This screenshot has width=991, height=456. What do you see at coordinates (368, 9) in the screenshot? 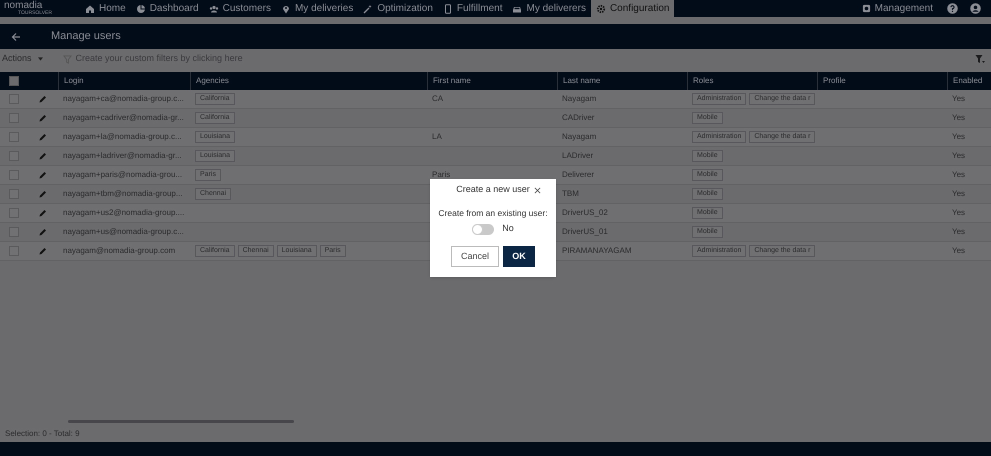
I see `magic-wand-icon` at bounding box center [368, 9].